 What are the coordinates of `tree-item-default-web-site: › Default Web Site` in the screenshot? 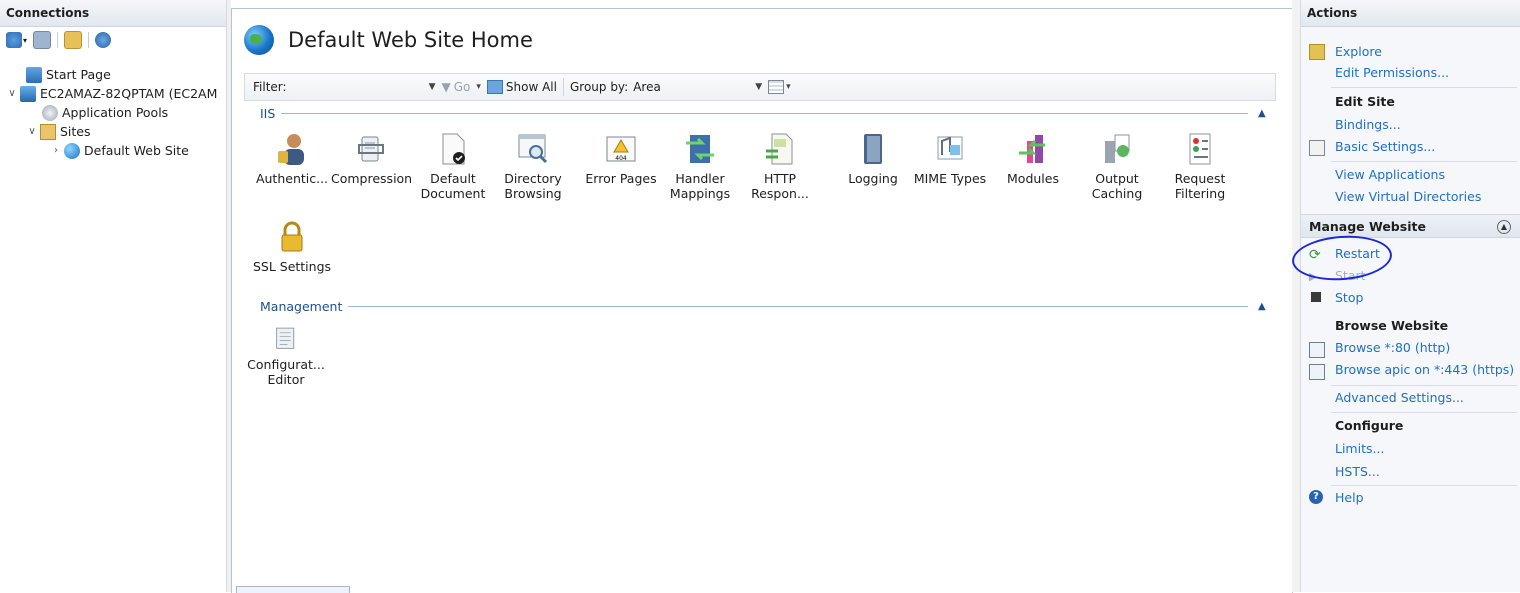 It's located at (119, 151).